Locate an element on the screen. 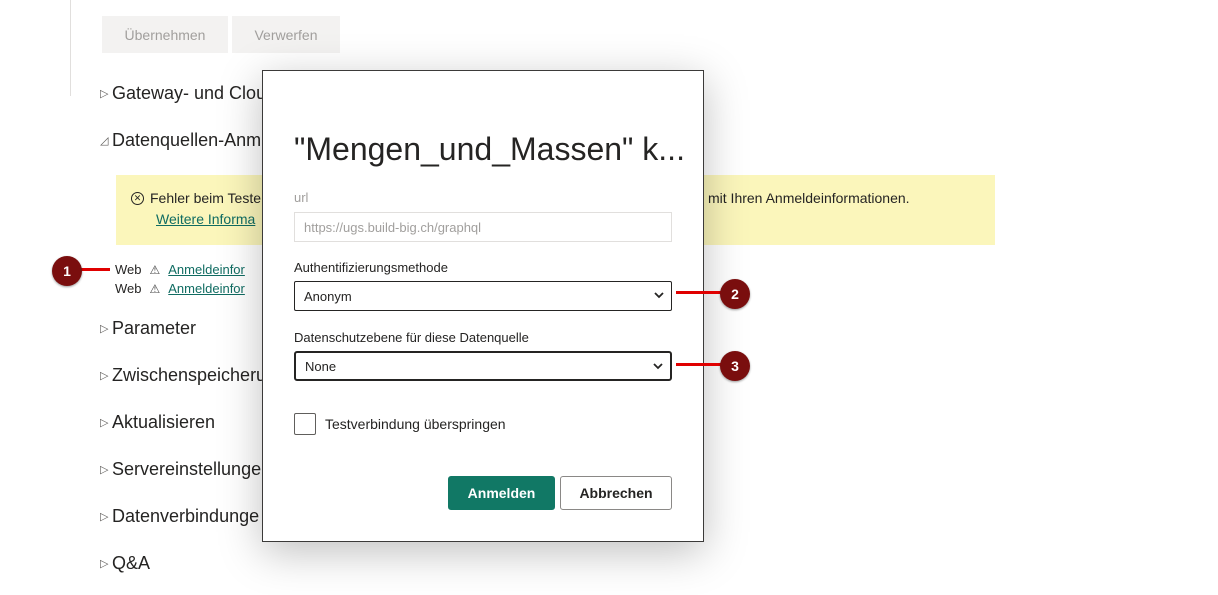 This screenshot has width=1218, height=595. section-gateway-label: Gateway- und Clou is located at coordinates (189, 93).